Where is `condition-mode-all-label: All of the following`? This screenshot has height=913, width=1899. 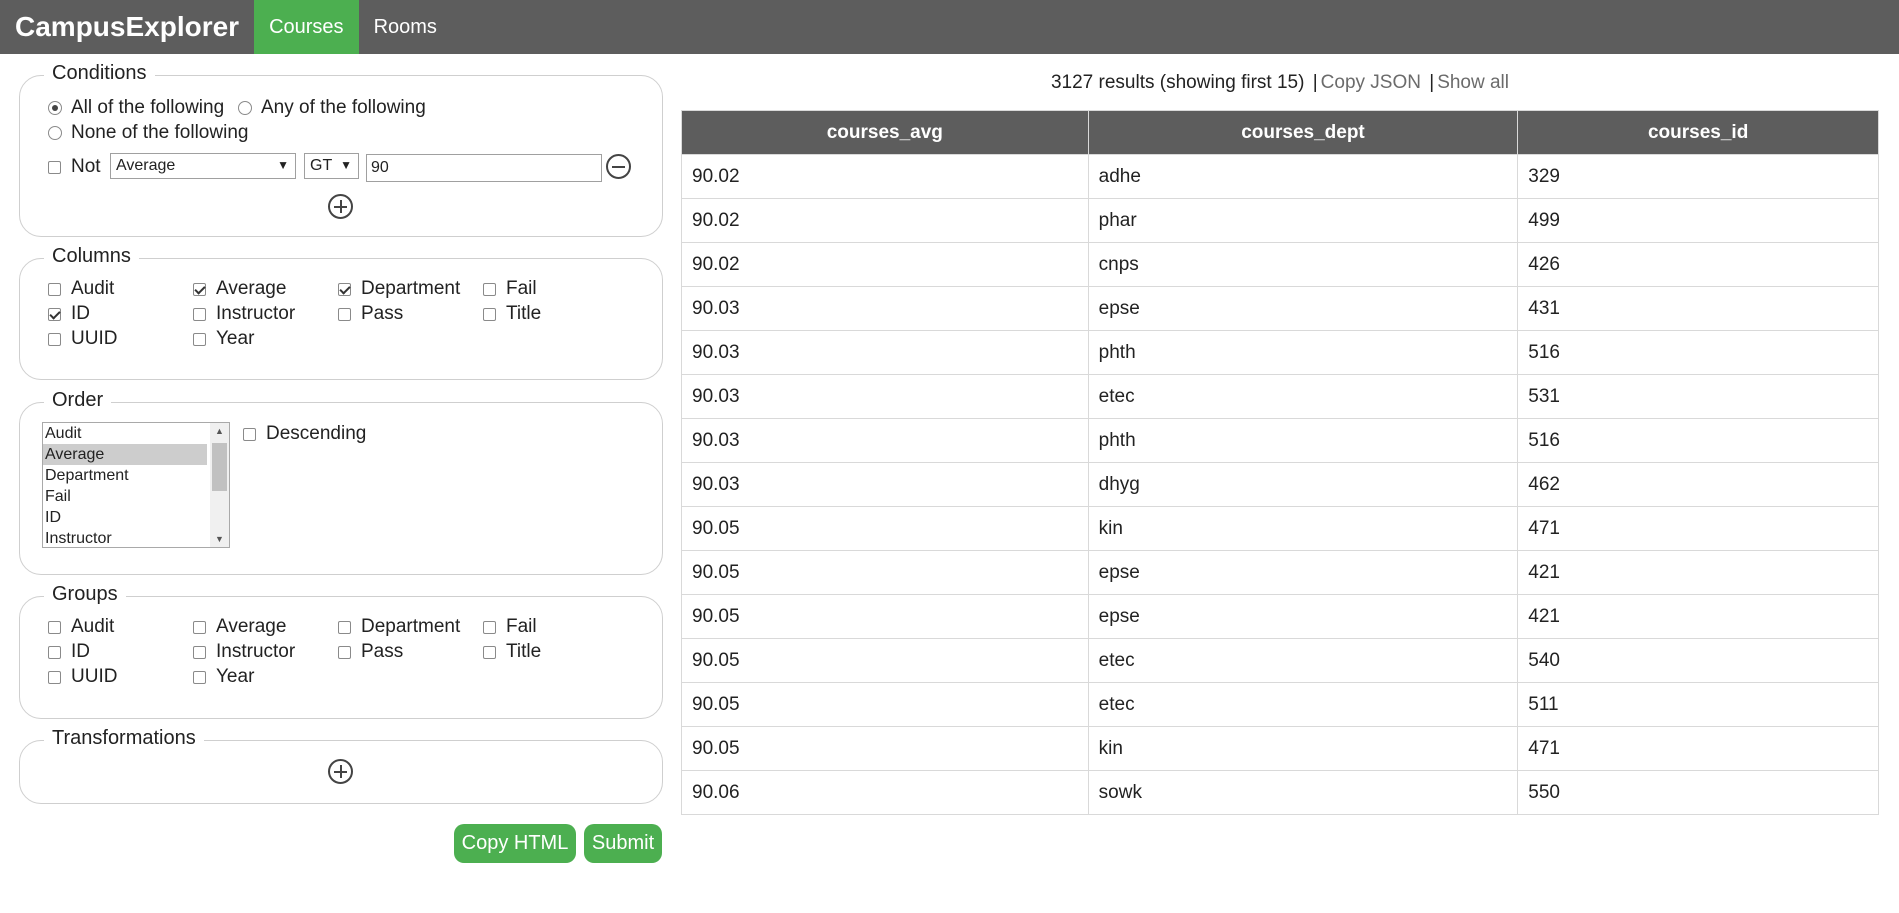 condition-mode-all-label: All of the following is located at coordinates (148, 107).